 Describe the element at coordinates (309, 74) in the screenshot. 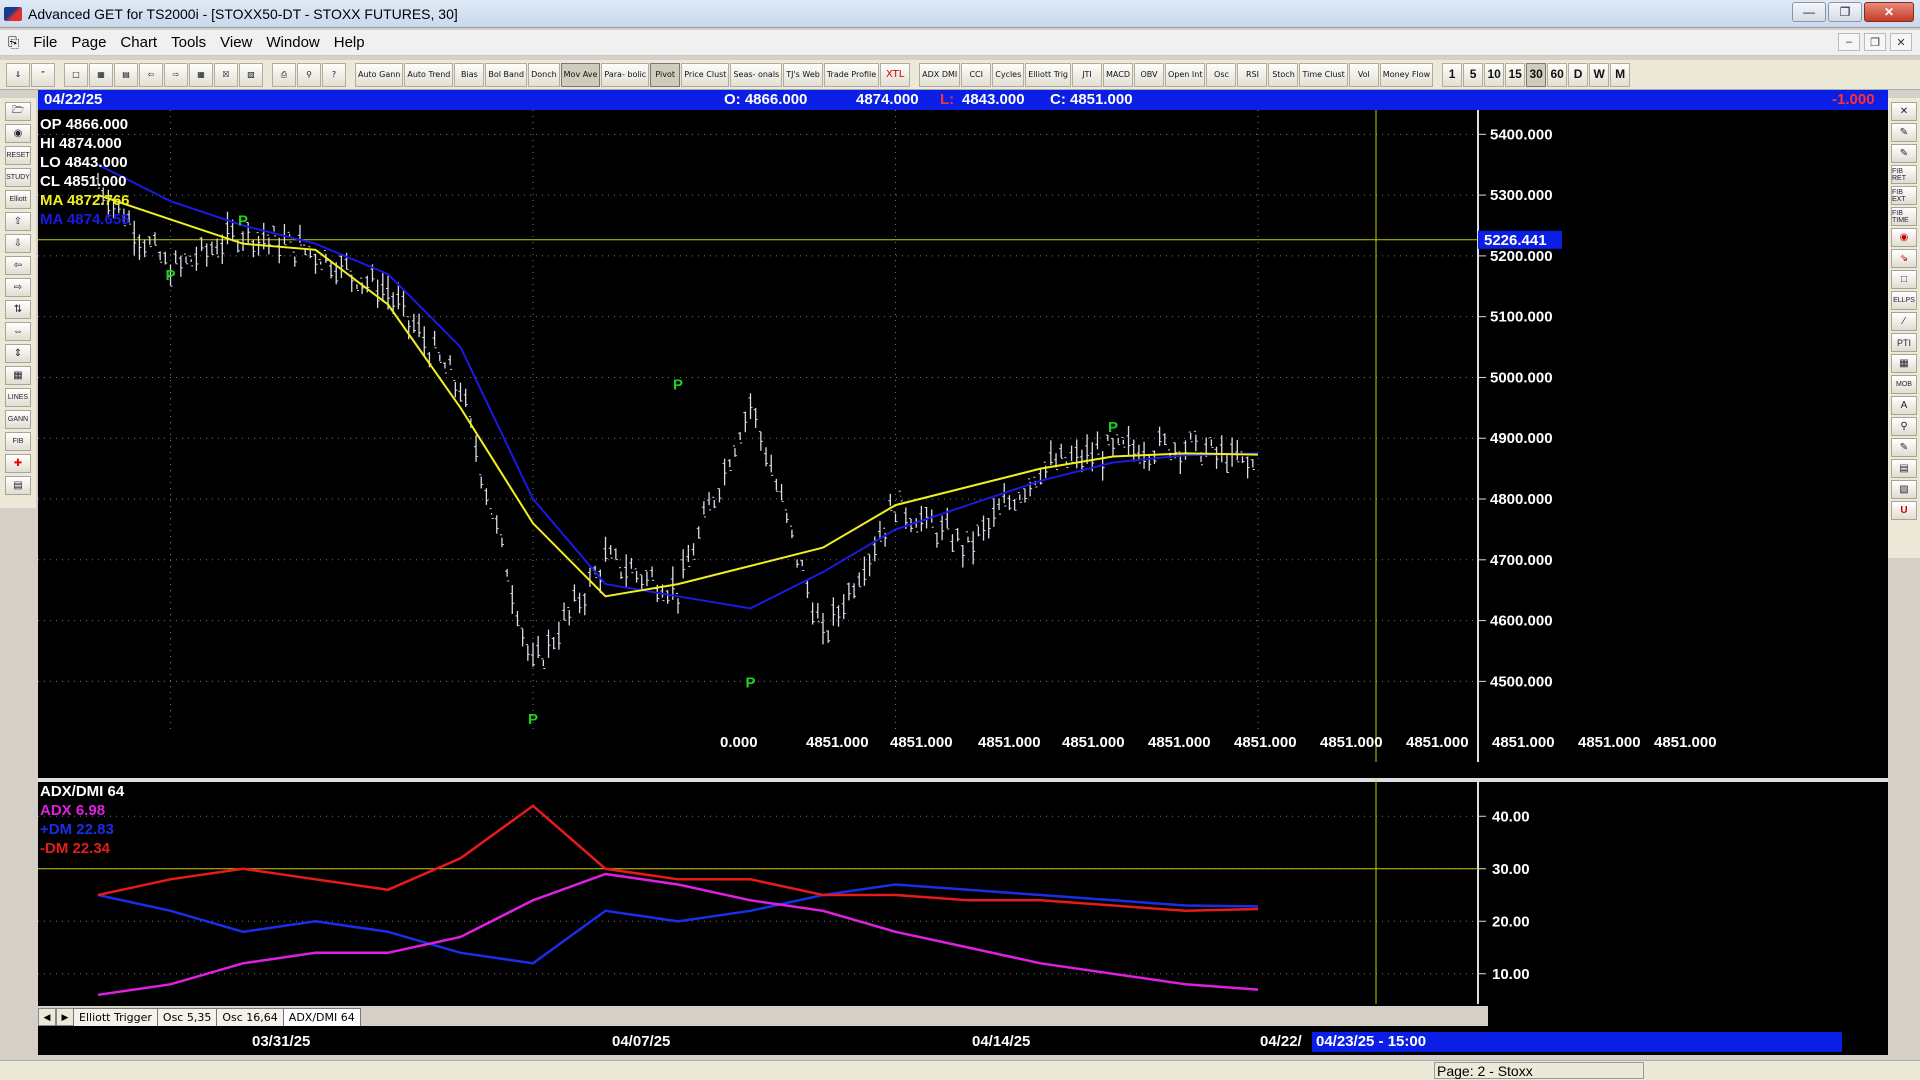

I see `hint-icon: ⚲` at that location.